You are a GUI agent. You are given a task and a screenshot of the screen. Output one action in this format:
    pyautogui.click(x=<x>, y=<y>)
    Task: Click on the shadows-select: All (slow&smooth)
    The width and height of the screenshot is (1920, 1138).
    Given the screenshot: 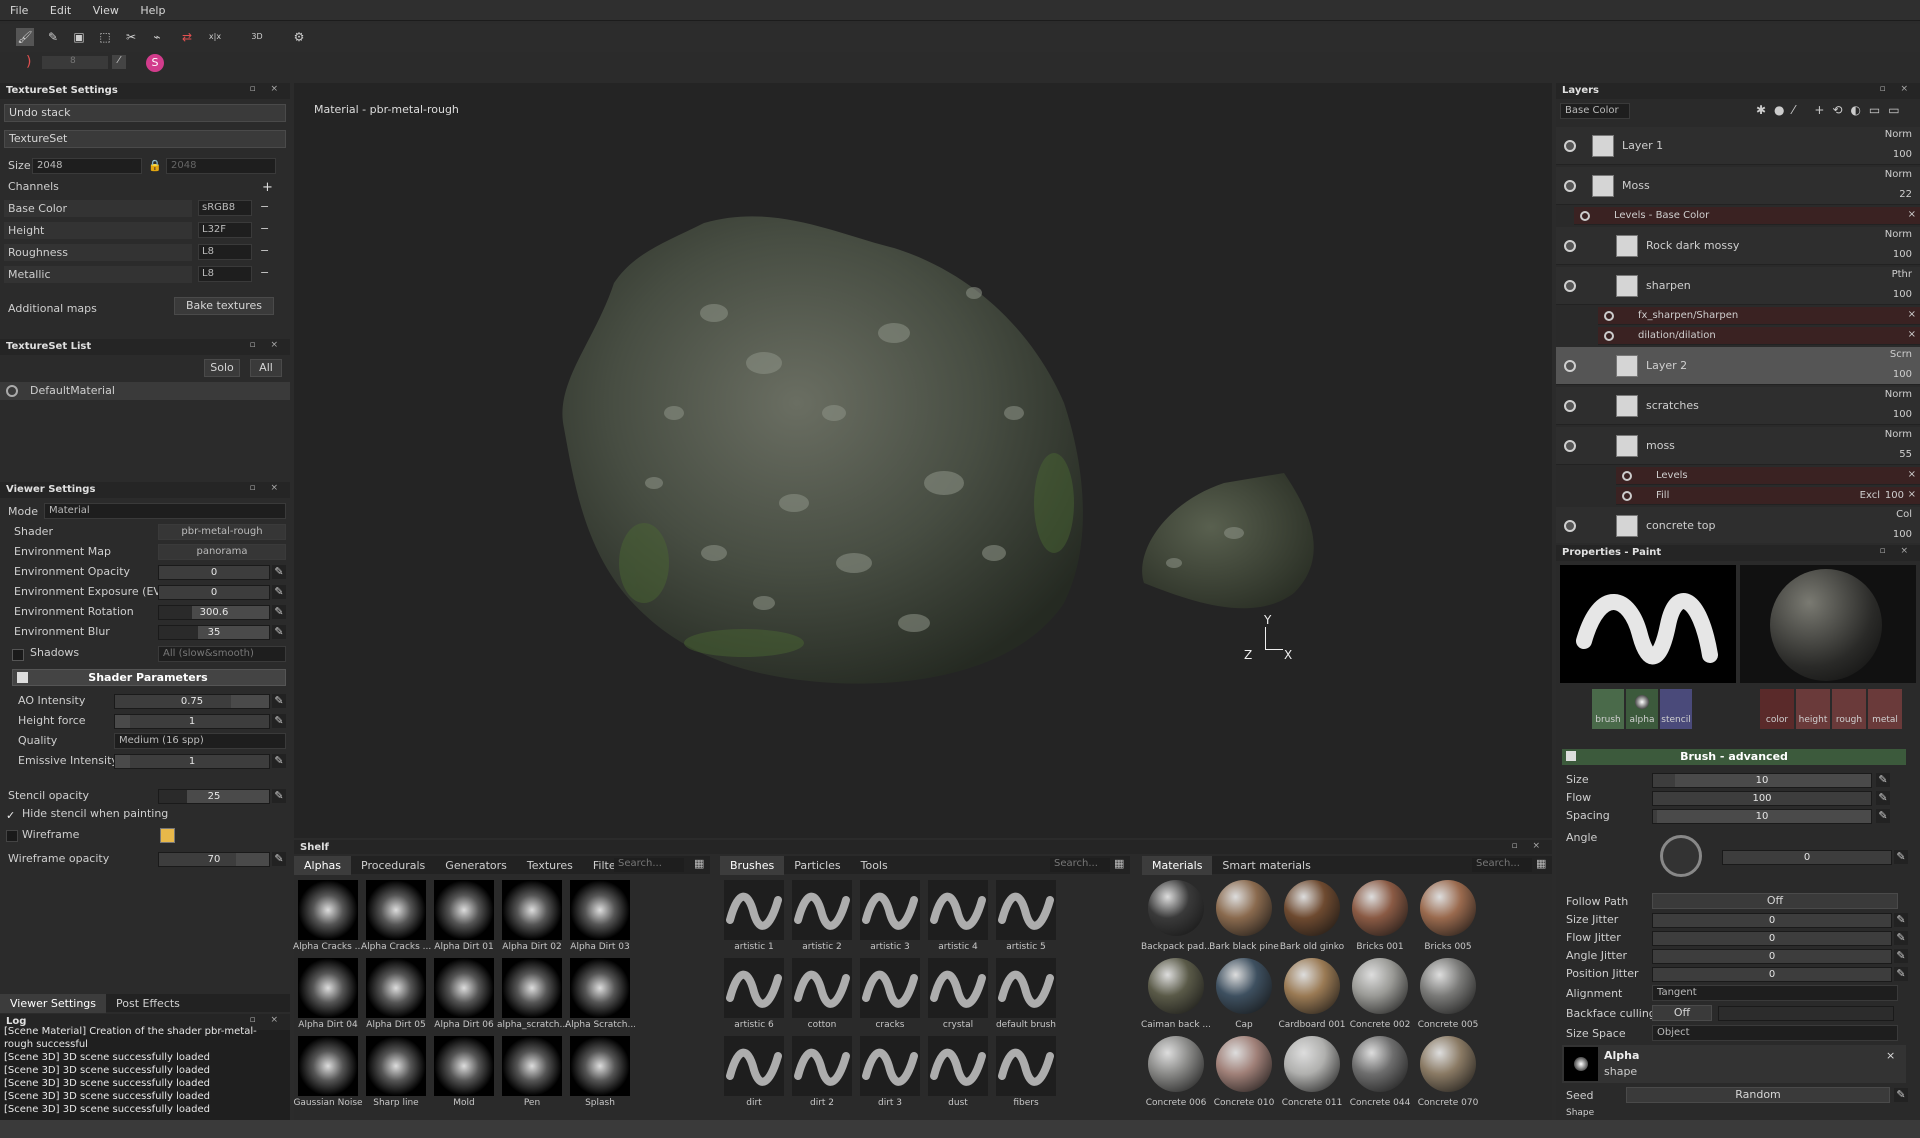 What is the action you would take?
    pyautogui.click(x=222, y=654)
    